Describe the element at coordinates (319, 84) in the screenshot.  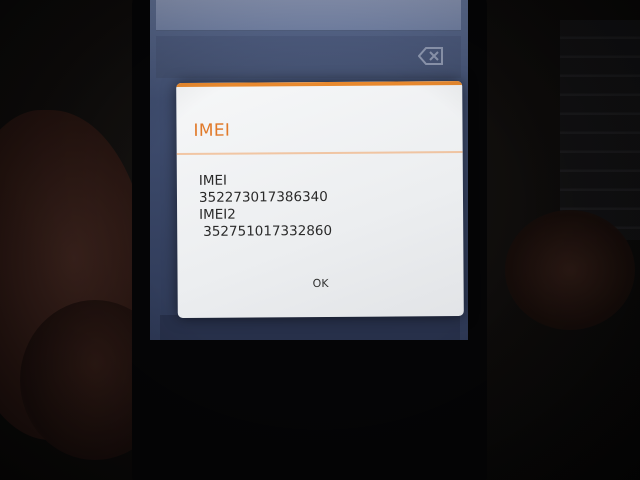
I see `dialog-accent-bar` at that location.